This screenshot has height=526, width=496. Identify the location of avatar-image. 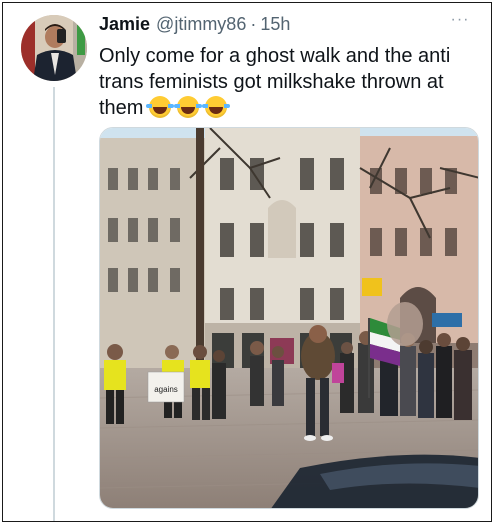
(54, 48).